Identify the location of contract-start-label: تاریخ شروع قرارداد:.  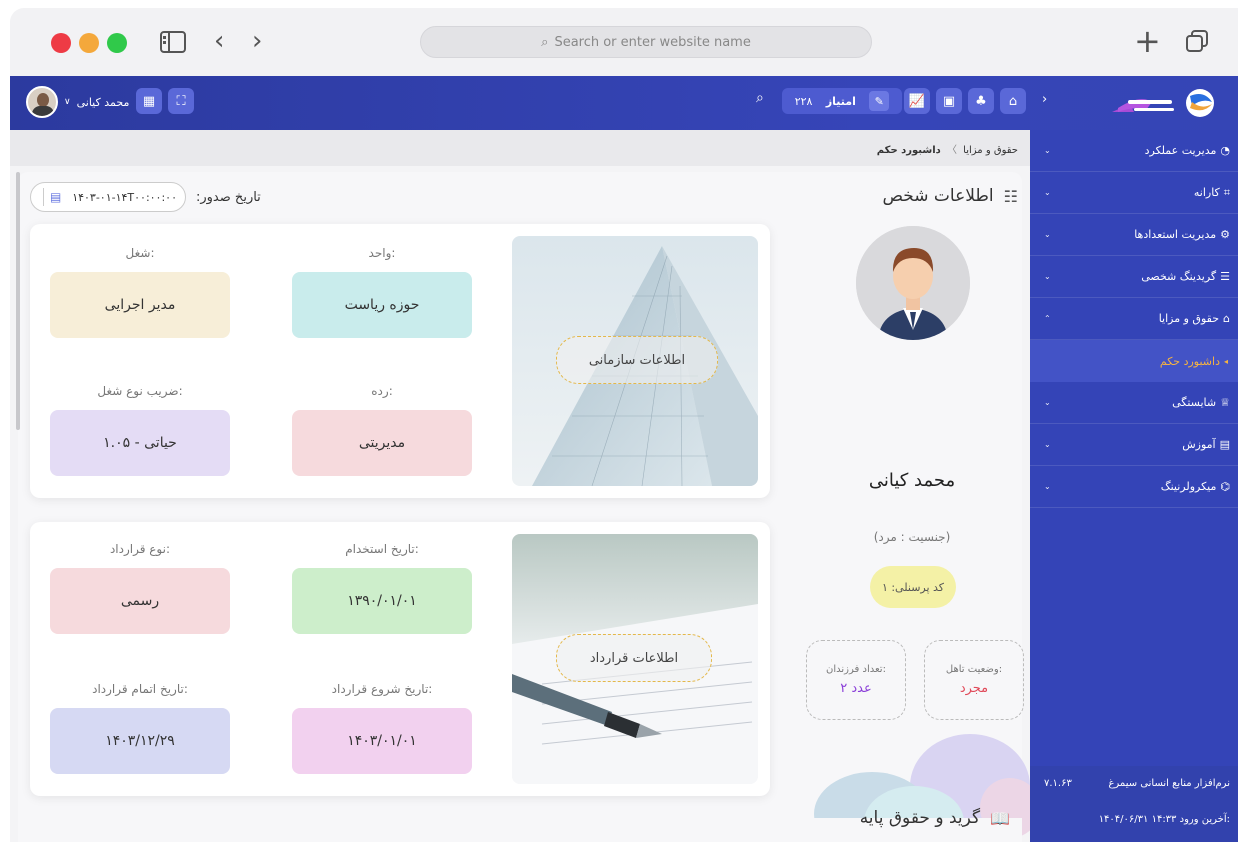
(382, 689).